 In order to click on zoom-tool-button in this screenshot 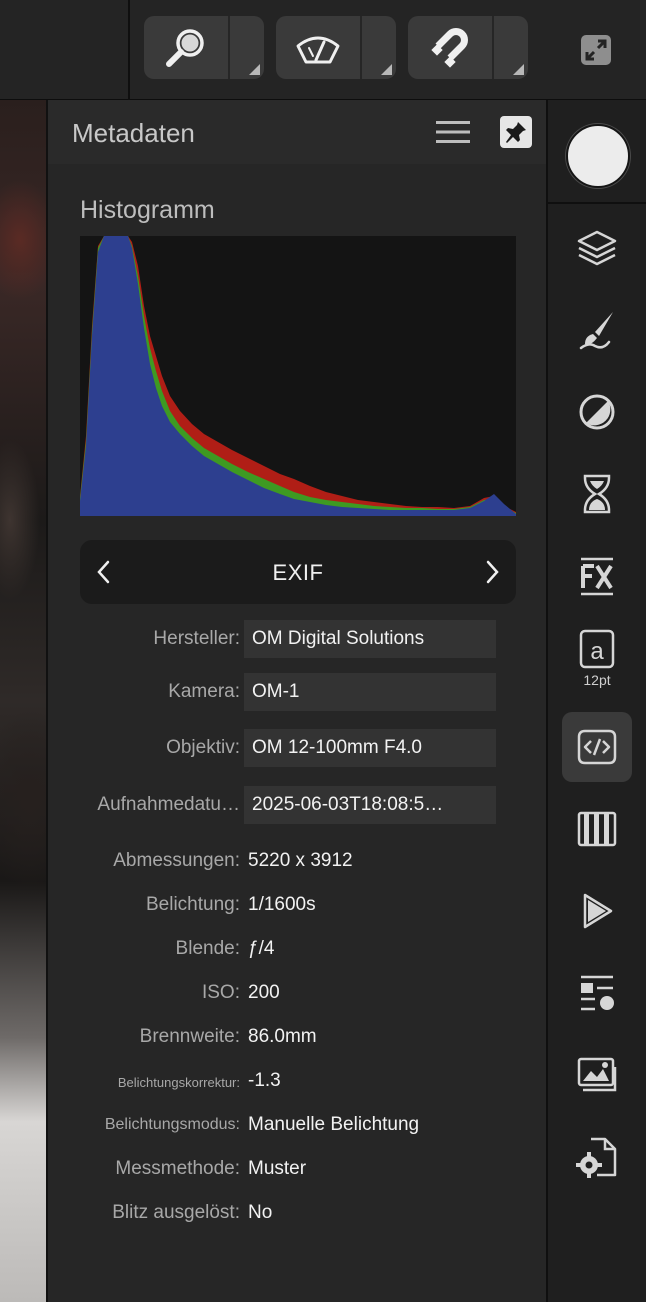, I will do `click(204, 47)`.